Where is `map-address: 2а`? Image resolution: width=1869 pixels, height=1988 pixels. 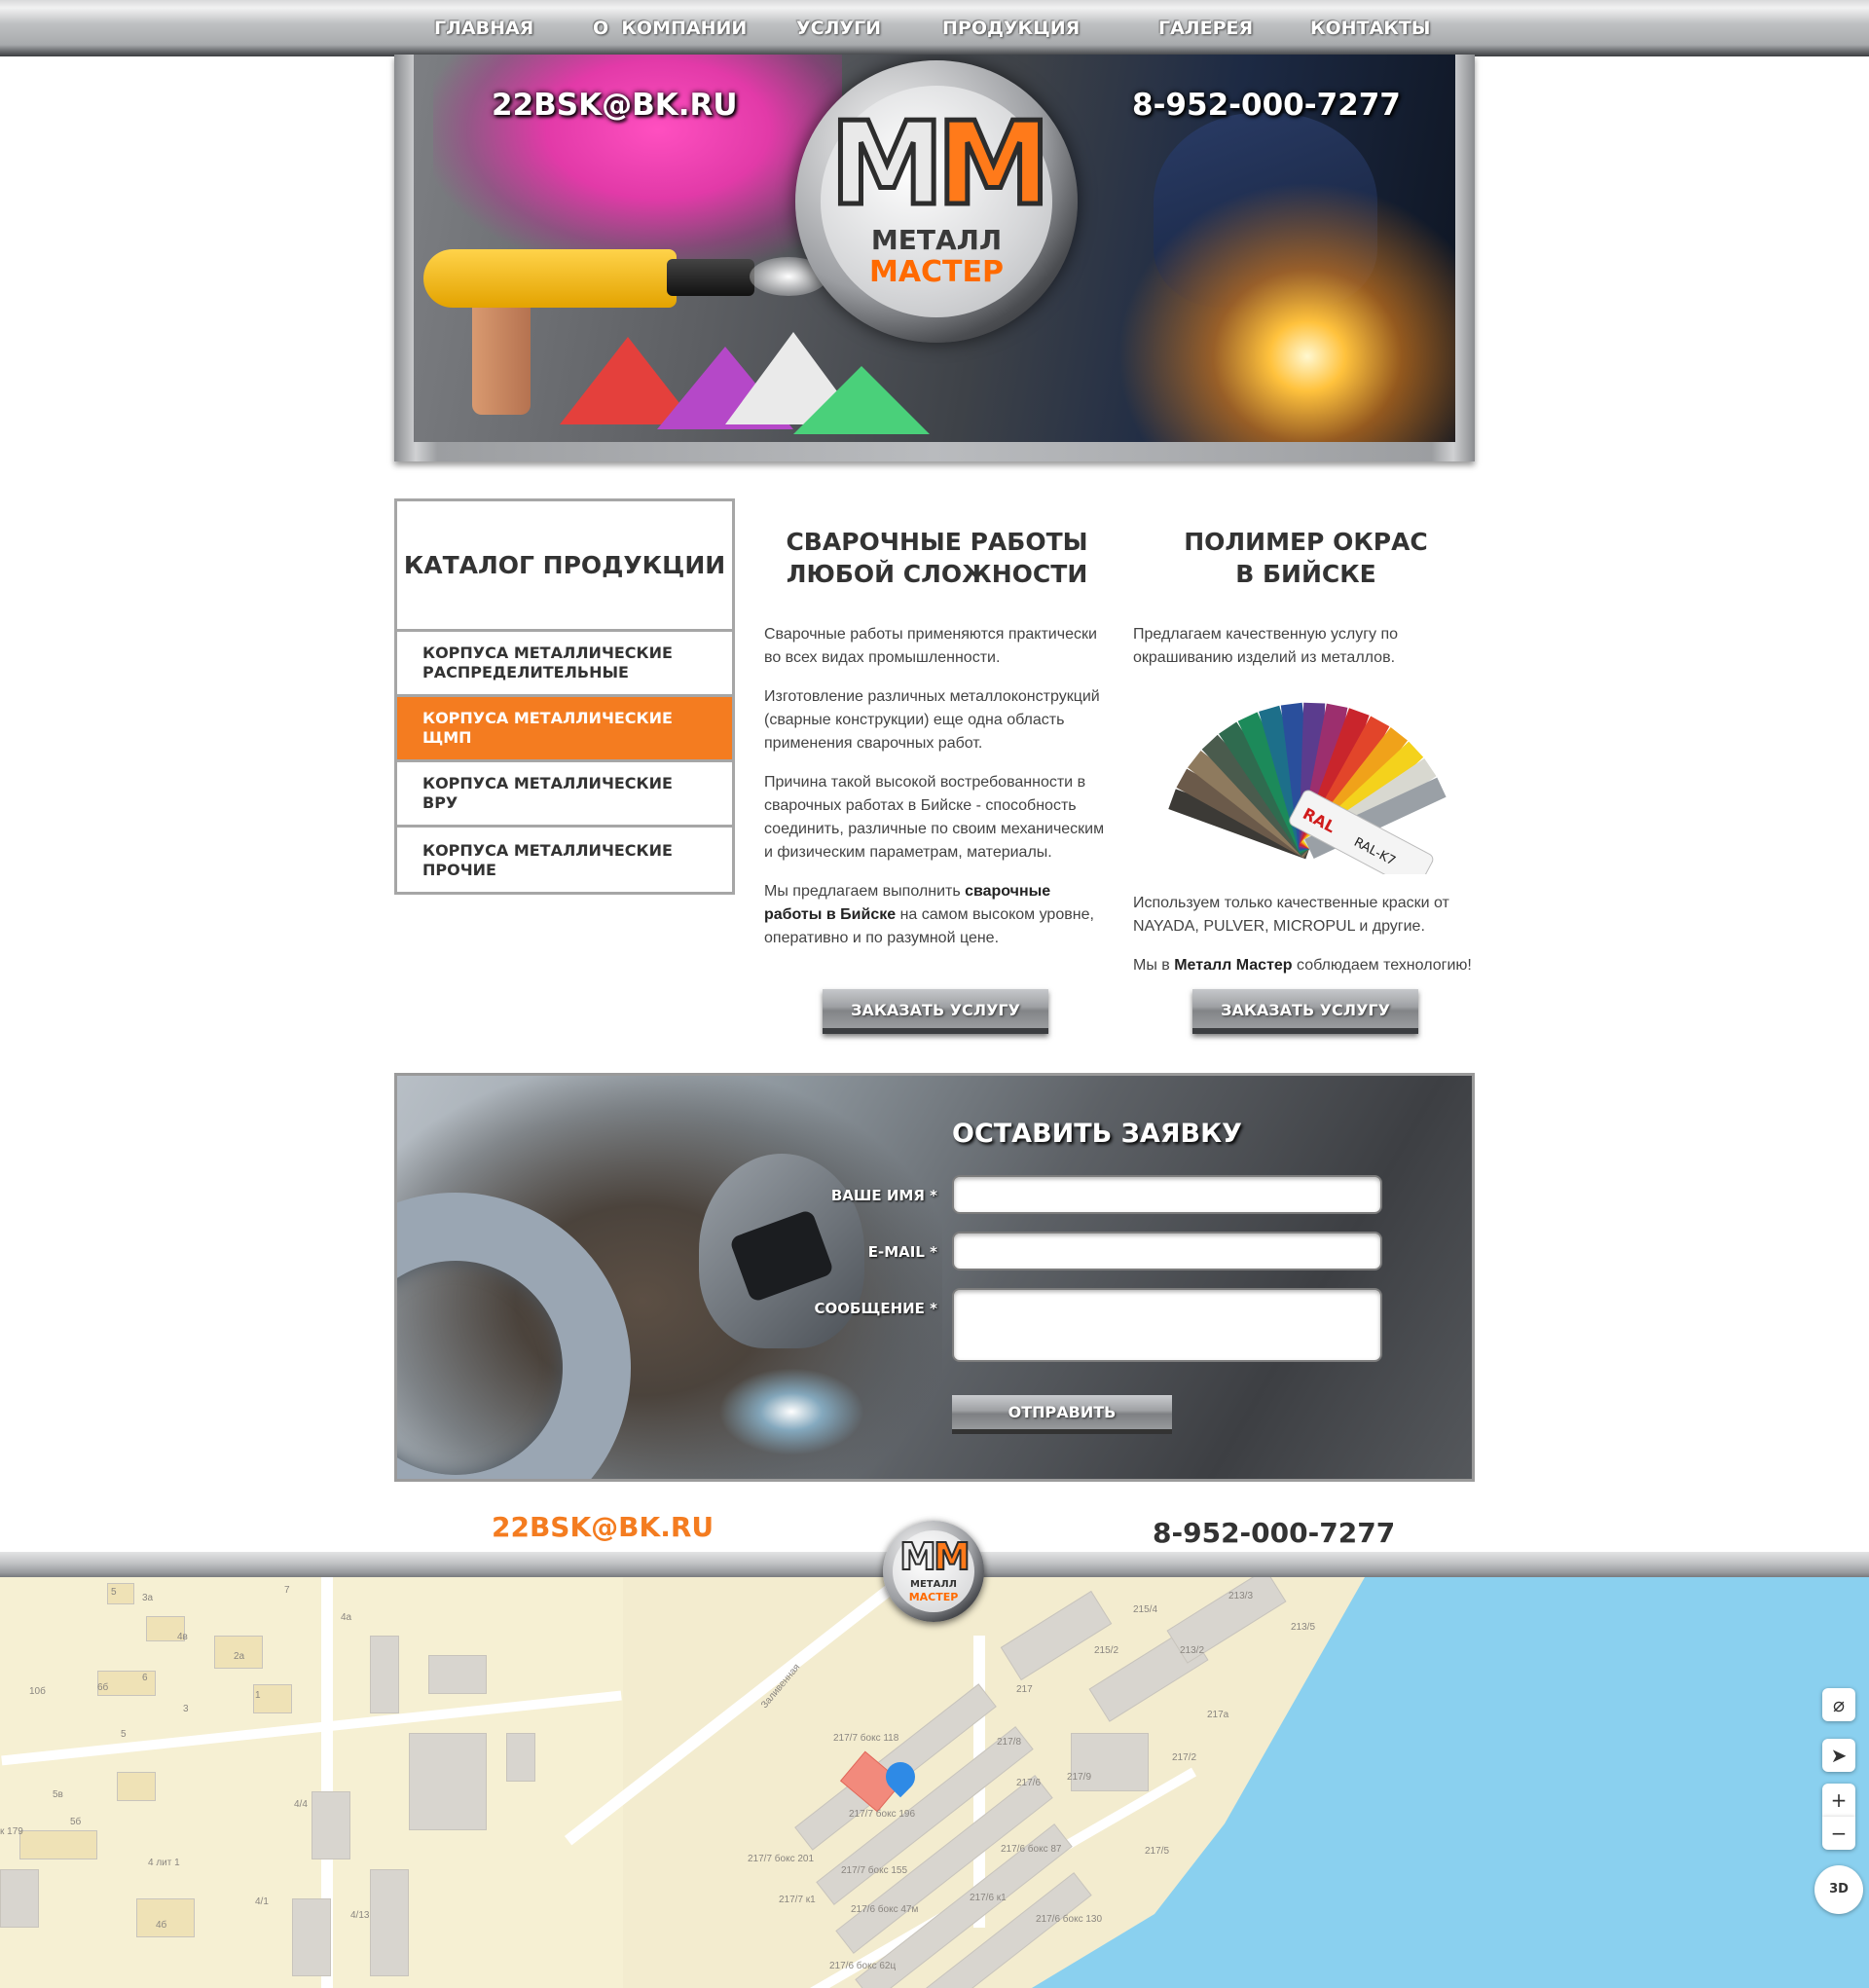 map-address: 2а is located at coordinates (239, 1656).